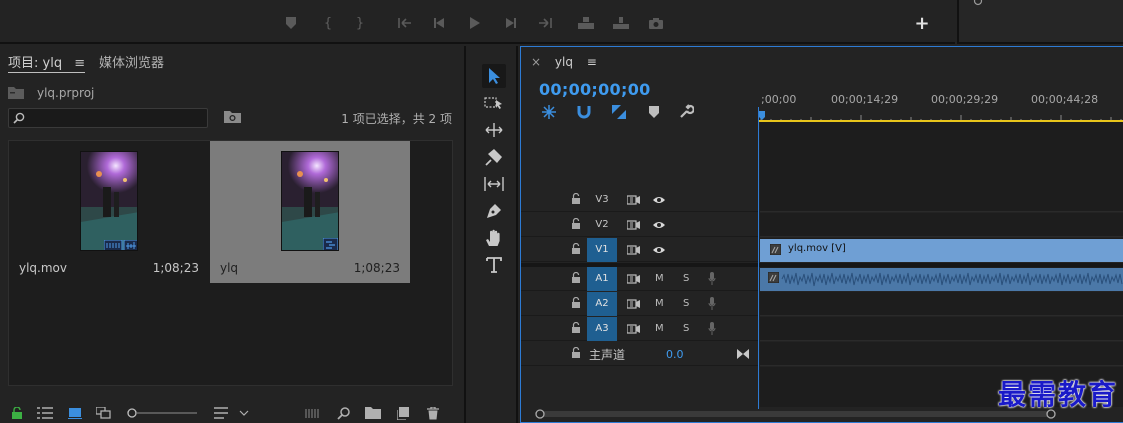 The image size is (1123, 423). What do you see at coordinates (775, 249) in the screenshot?
I see `fx-badge-icon` at bounding box center [775, 249].